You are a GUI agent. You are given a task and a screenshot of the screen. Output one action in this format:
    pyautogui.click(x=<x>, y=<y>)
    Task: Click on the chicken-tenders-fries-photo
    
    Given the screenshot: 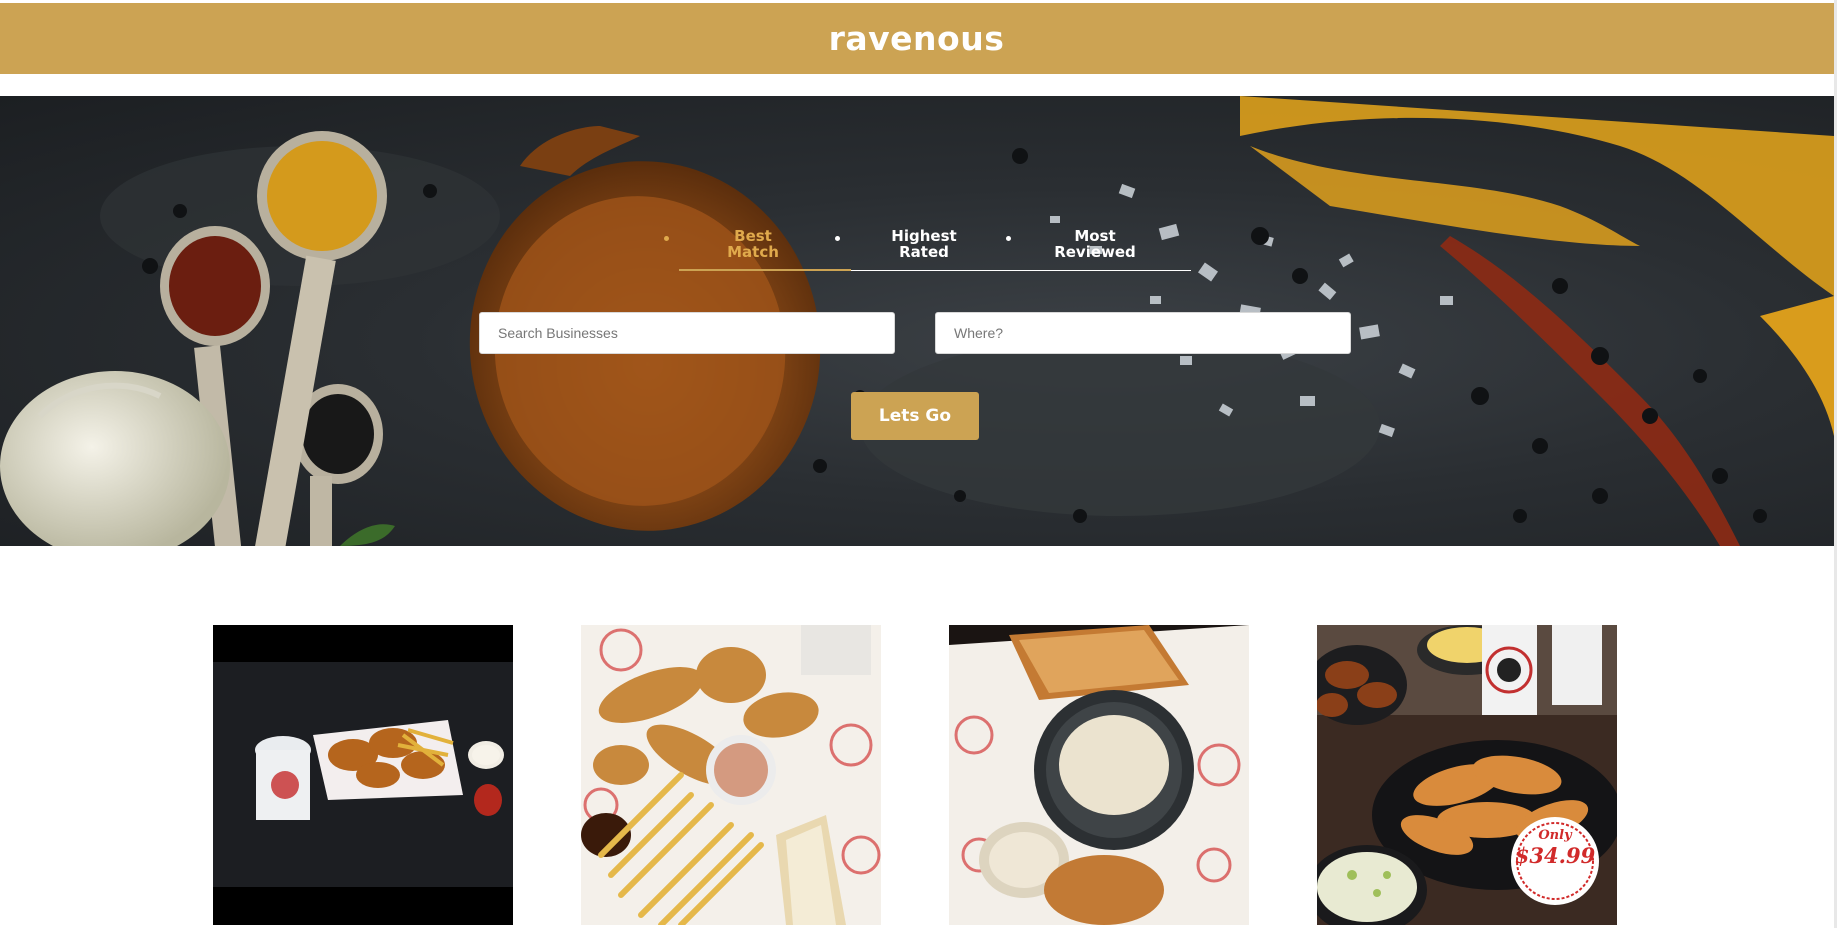 What is the action you would take?
    pyautogui.click(x=731, y=775)
    